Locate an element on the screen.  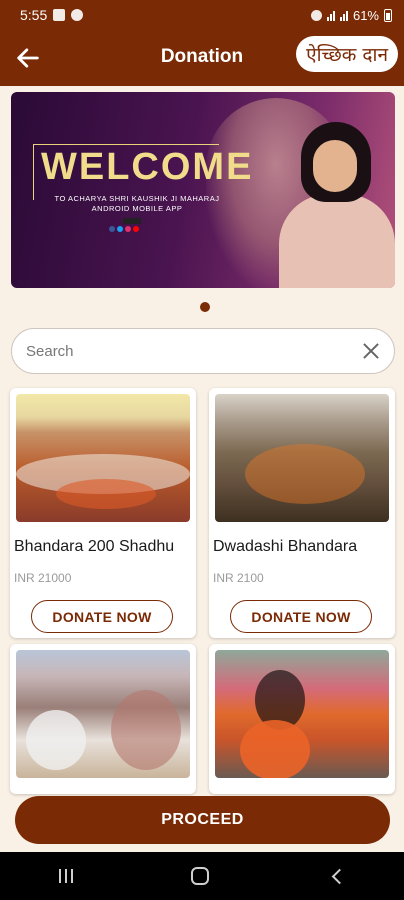
status-time: 5:55 is located at coordinates (34, 15).